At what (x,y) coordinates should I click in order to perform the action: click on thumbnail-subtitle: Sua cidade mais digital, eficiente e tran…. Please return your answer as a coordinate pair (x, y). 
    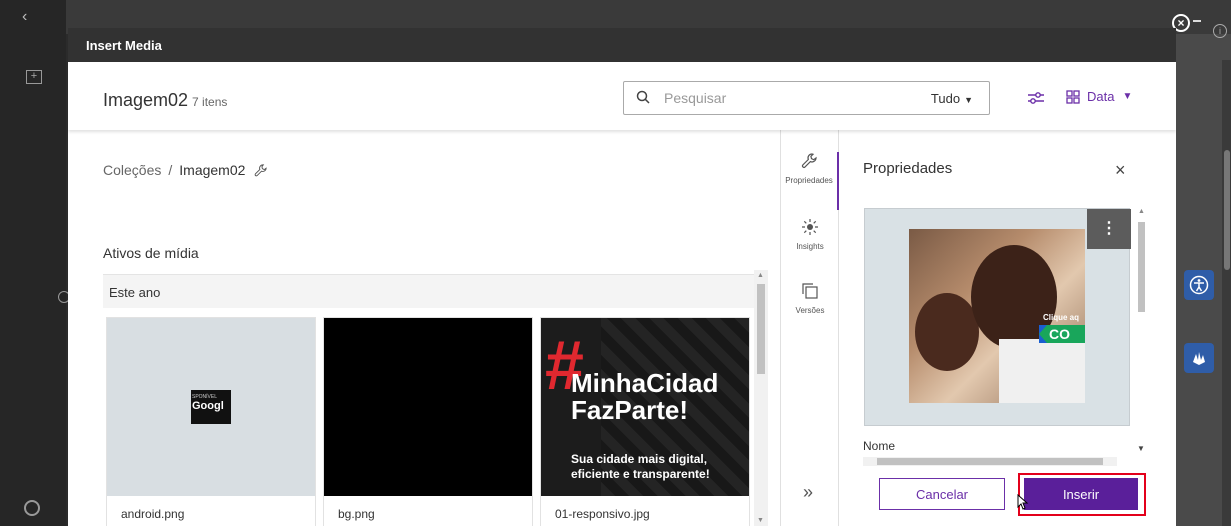
    Looking at the image, I should click on (640, 467).